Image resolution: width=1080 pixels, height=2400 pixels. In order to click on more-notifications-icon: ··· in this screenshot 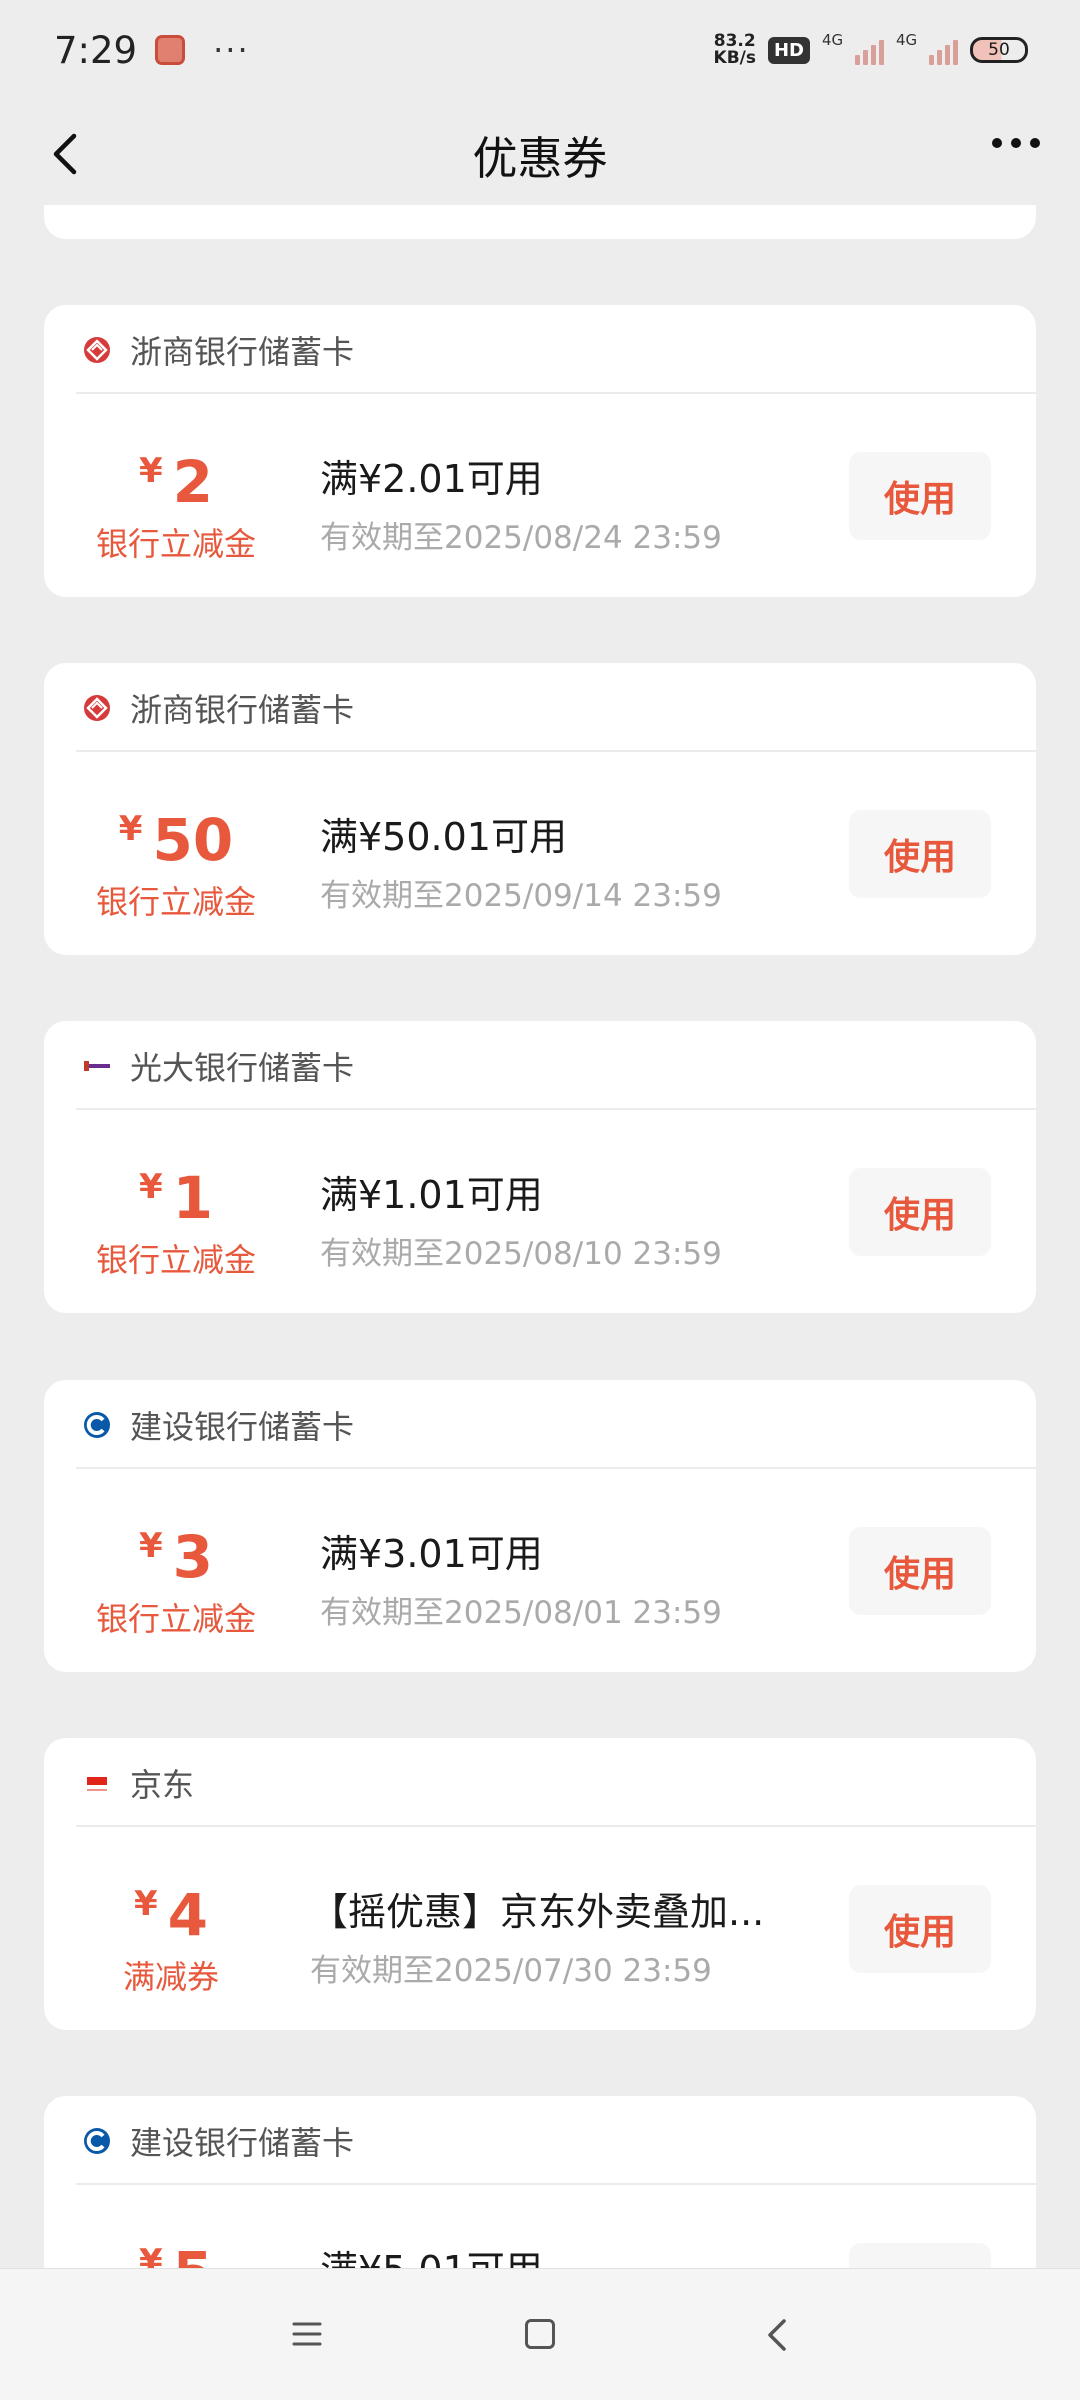, I will do `click(231, 50)`.